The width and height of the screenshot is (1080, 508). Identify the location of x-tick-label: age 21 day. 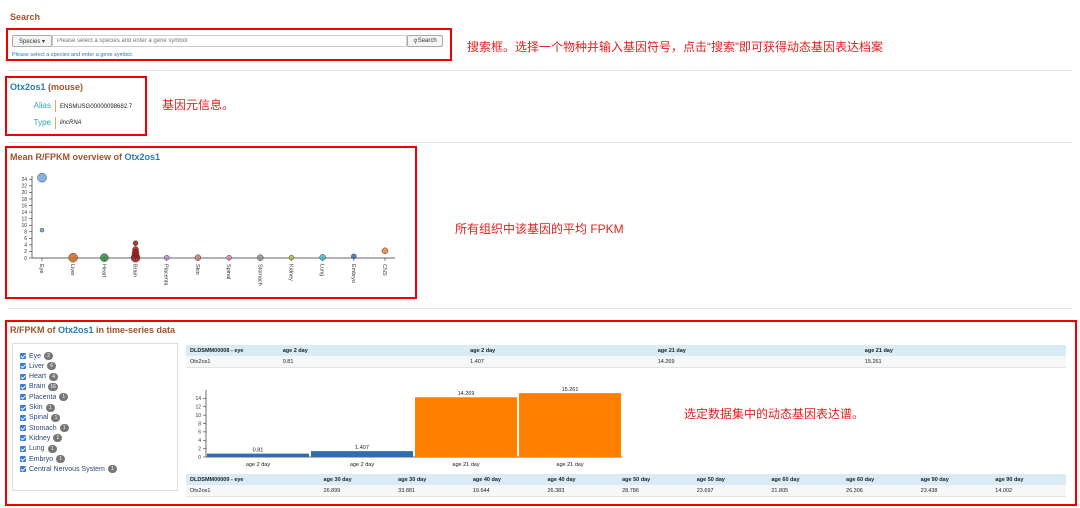
(569, 465).